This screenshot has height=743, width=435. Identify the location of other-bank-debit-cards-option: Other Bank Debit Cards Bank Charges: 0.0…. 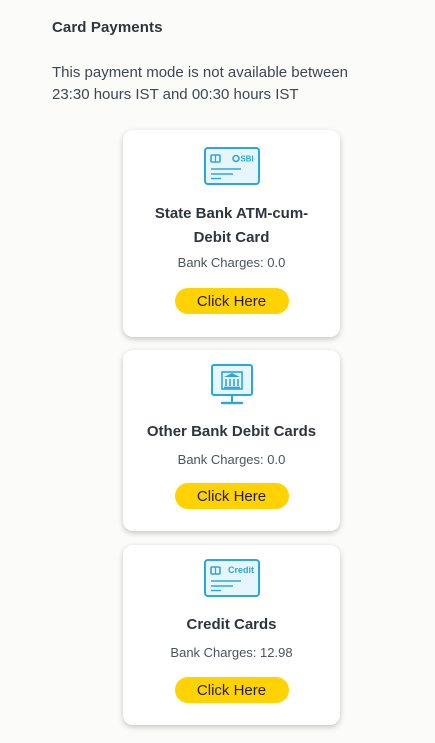
(231, 440).